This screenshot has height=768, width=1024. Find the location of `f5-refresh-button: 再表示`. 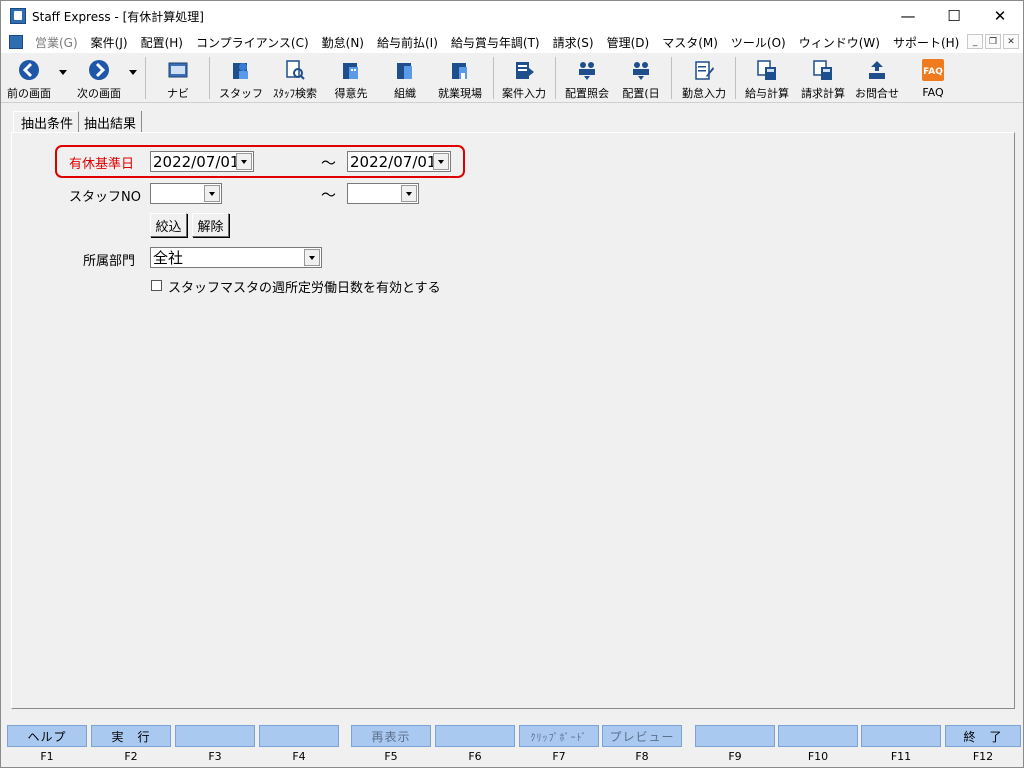

f5-refresh-button: 再表示 is located at coordinates (391, 736).